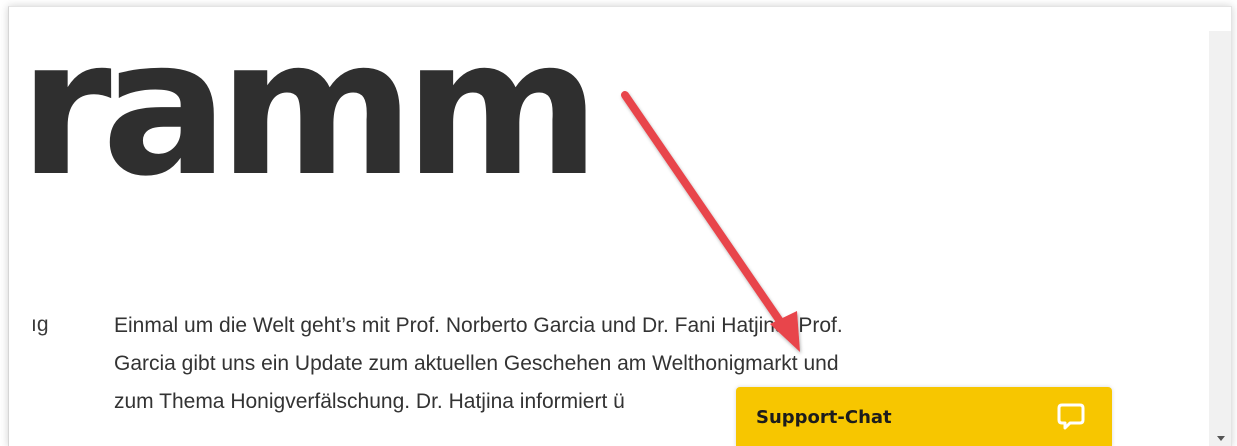  I want to click on scroll-down-icon, so click(1221, 438).